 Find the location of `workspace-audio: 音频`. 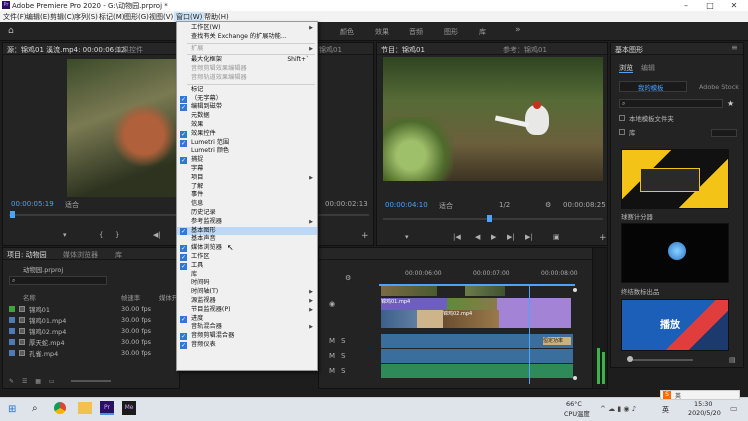

workspace-audio: 音频 is located at coordinates (416, 32).